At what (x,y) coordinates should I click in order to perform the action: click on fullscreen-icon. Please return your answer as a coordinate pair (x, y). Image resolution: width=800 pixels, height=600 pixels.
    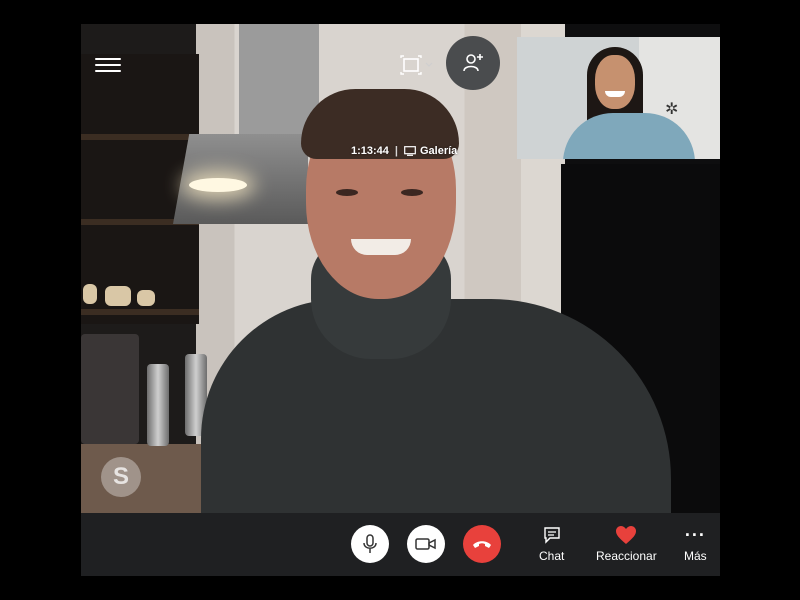
    Looking at the image, I should click on (411, 65).